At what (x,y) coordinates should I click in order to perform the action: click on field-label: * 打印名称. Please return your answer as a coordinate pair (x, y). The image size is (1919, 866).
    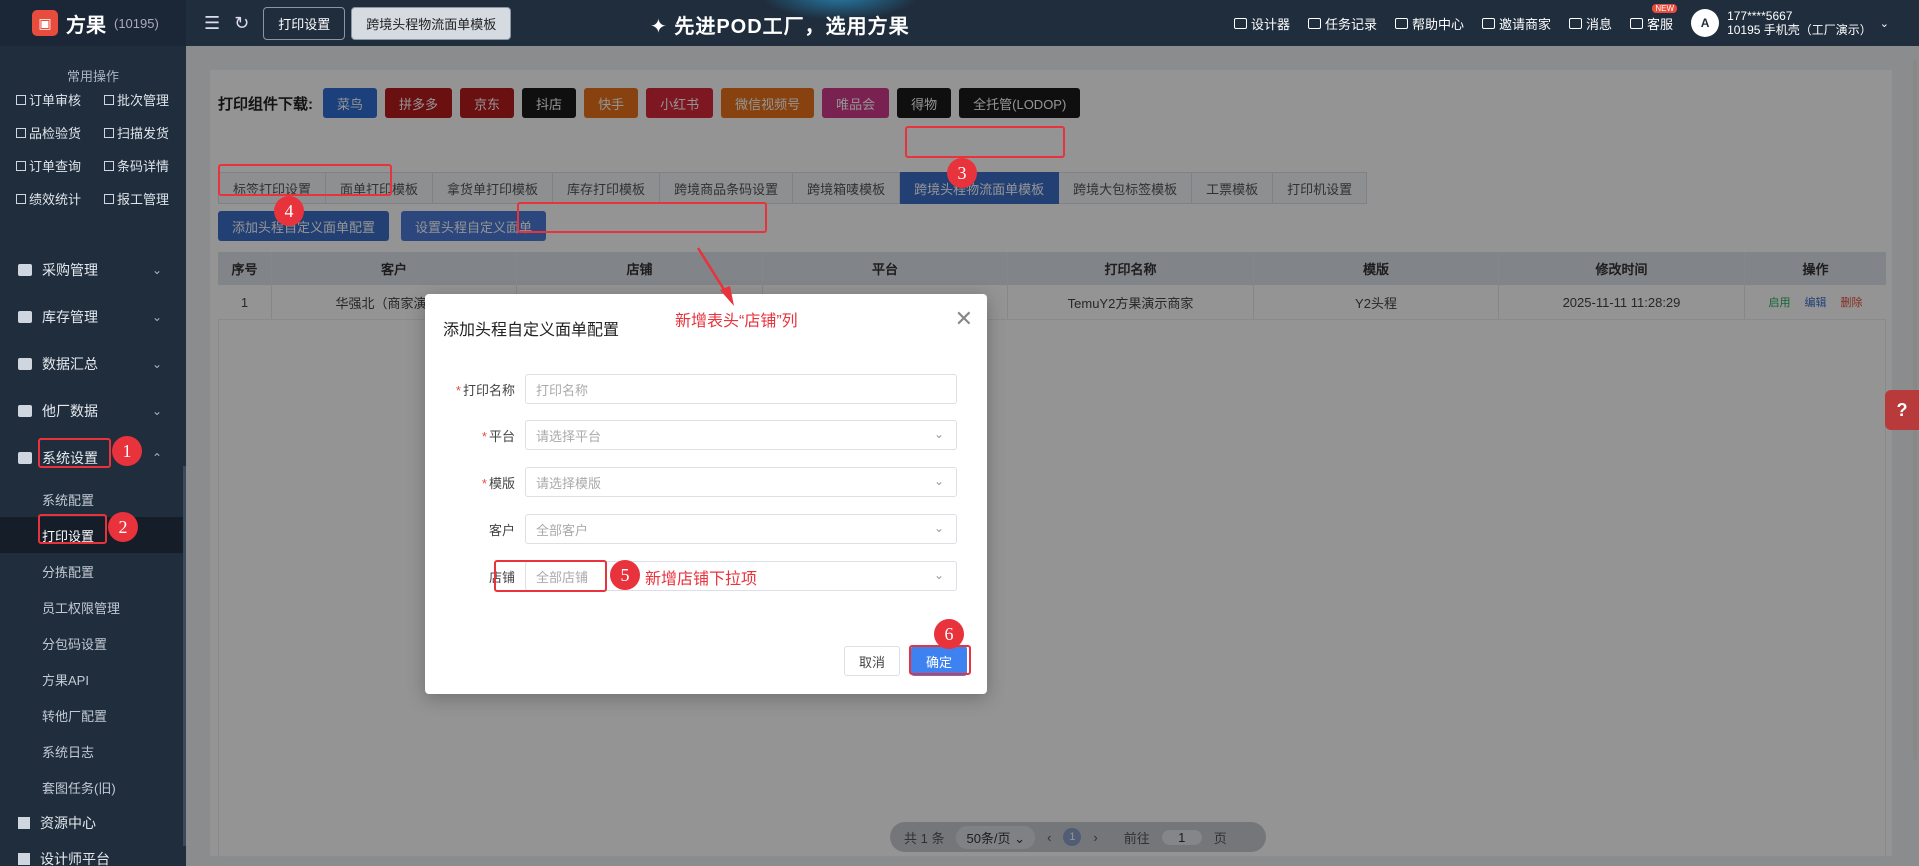
    Looking at the image, I should click on (485, 390).